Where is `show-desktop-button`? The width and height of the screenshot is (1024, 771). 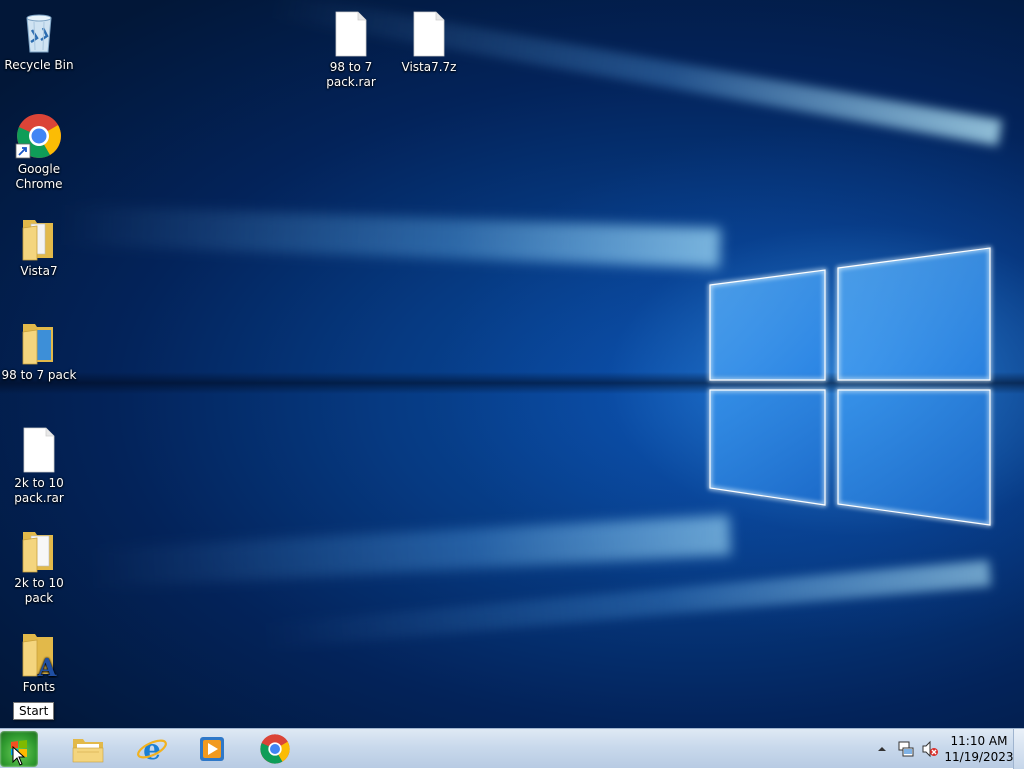 show-desktop-button is located at coordinates (1018, 749).